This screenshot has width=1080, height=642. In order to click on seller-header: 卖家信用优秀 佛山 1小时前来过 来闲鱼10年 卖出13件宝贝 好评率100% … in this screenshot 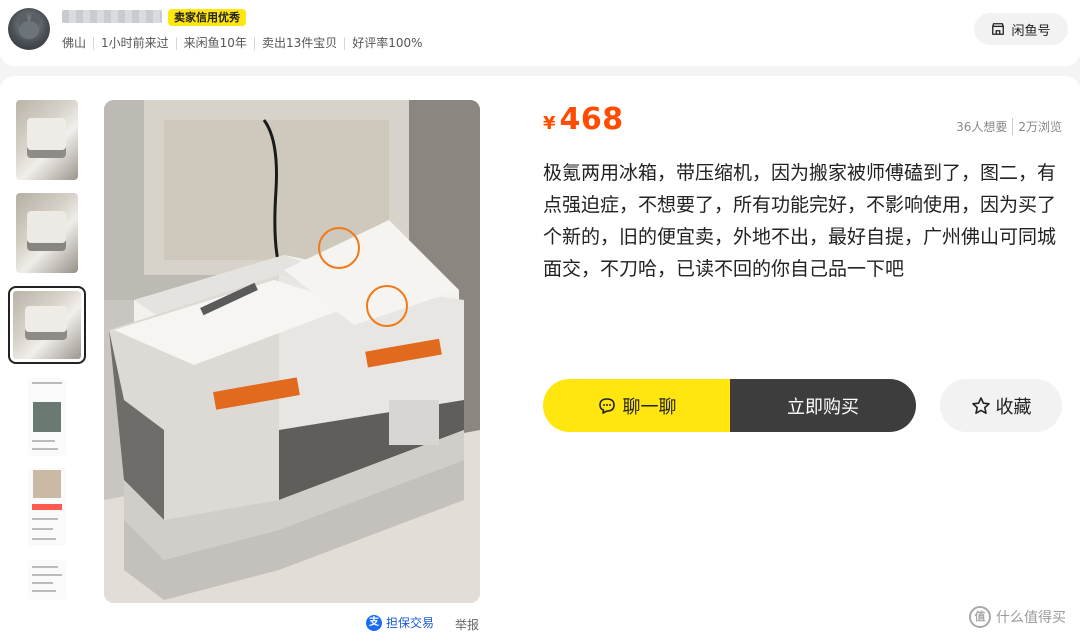, I will do `click(540, 33)`.